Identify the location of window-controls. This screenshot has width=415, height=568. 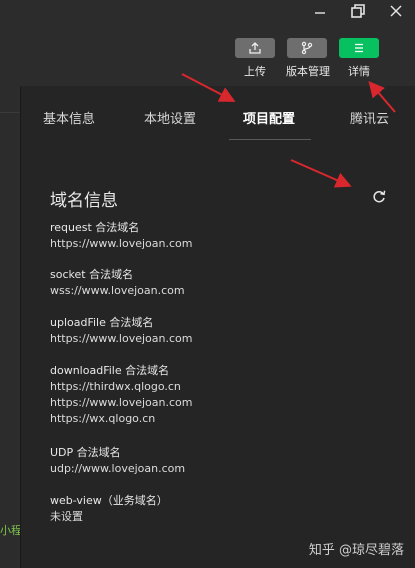
(358, 11).